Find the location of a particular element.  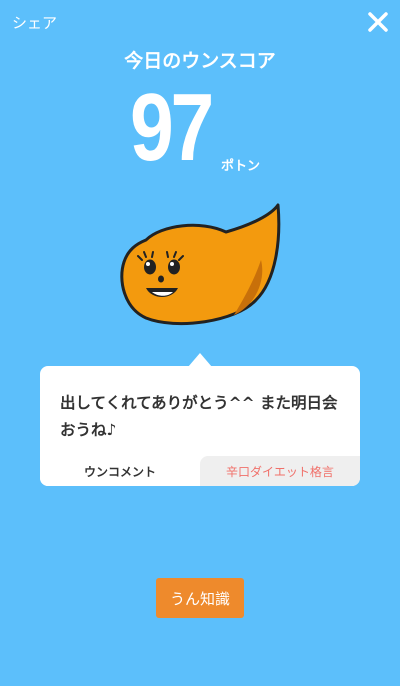

tab-diet-proverb: 辛口ダイエット格言 is located at coordinates (280, 471).